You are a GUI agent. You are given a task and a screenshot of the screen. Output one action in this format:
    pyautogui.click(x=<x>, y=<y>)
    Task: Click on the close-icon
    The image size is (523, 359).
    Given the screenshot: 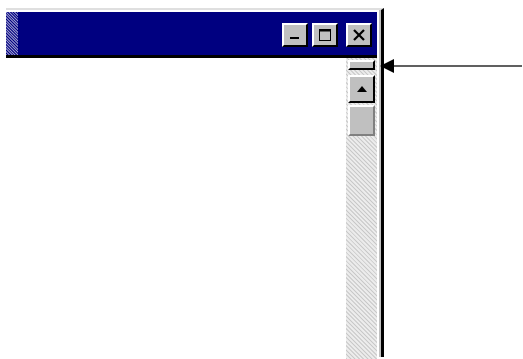 What is the action you would take?
    pyautogui.click(x=359, y=35)
    